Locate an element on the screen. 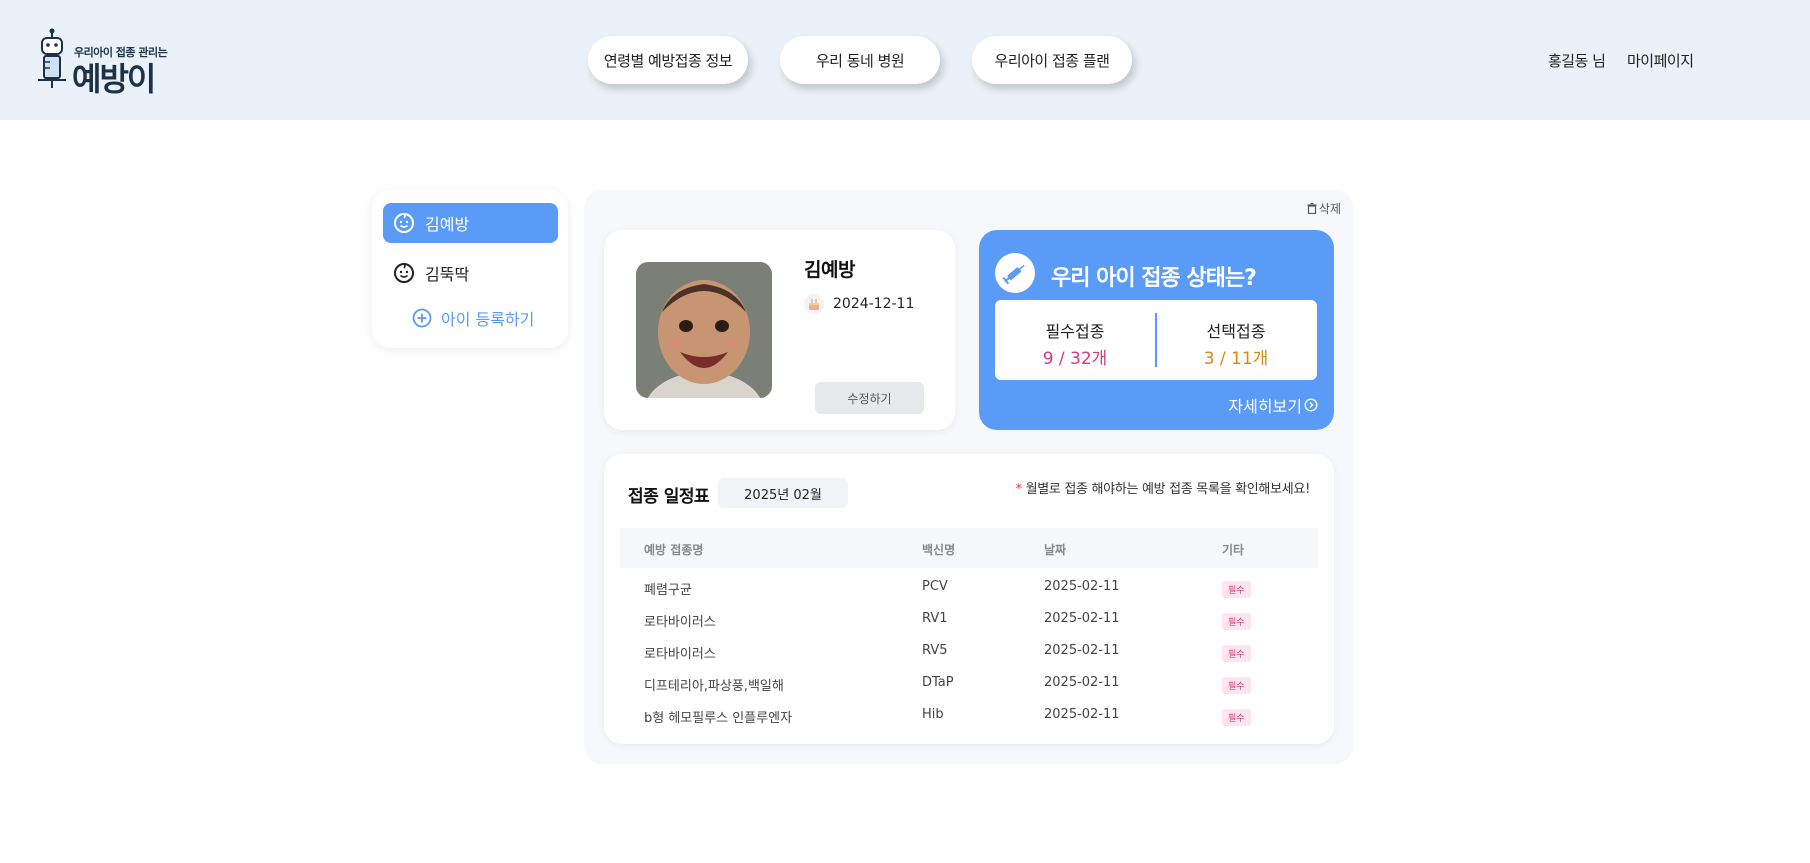  plus-circle-icon is located at coordinates (422, 318).